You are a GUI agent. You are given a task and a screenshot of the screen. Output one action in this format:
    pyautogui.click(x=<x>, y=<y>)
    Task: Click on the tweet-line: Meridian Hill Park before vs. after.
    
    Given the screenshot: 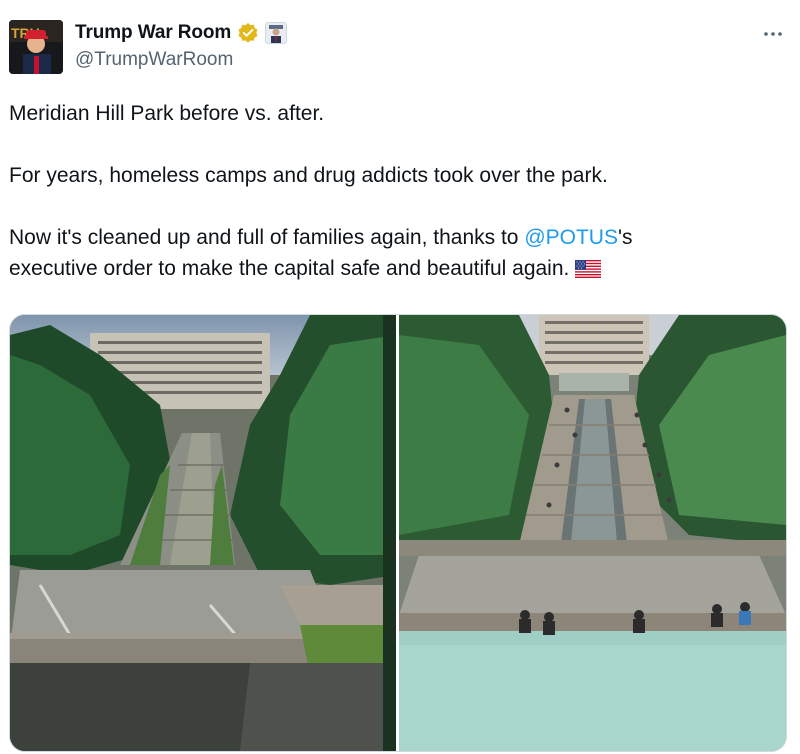 What is the action you would take?
    pyautogui.click(x=167, y=113)
    